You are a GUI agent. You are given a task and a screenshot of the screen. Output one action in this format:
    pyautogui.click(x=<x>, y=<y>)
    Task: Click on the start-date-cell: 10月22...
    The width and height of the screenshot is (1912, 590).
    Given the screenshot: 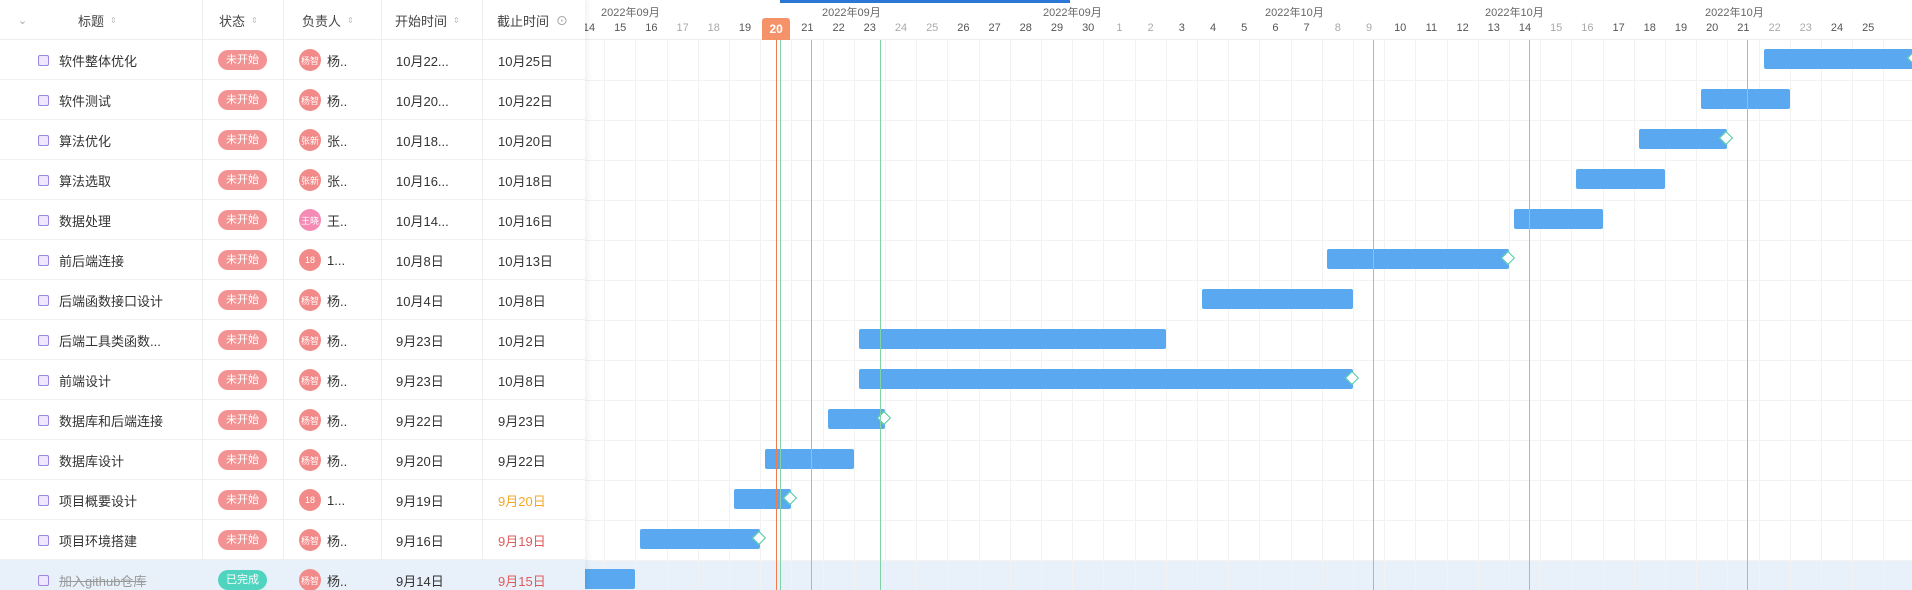 What is the action you would take?
    pyautogui.click(x=437, y=60)
    